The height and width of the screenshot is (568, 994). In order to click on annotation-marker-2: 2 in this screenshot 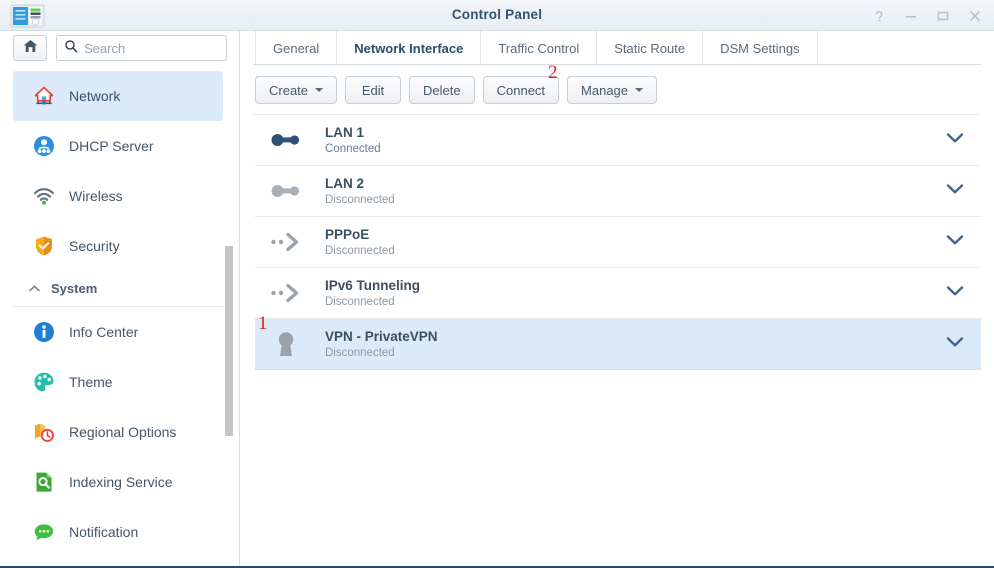, I will do `click(553, 72)`.